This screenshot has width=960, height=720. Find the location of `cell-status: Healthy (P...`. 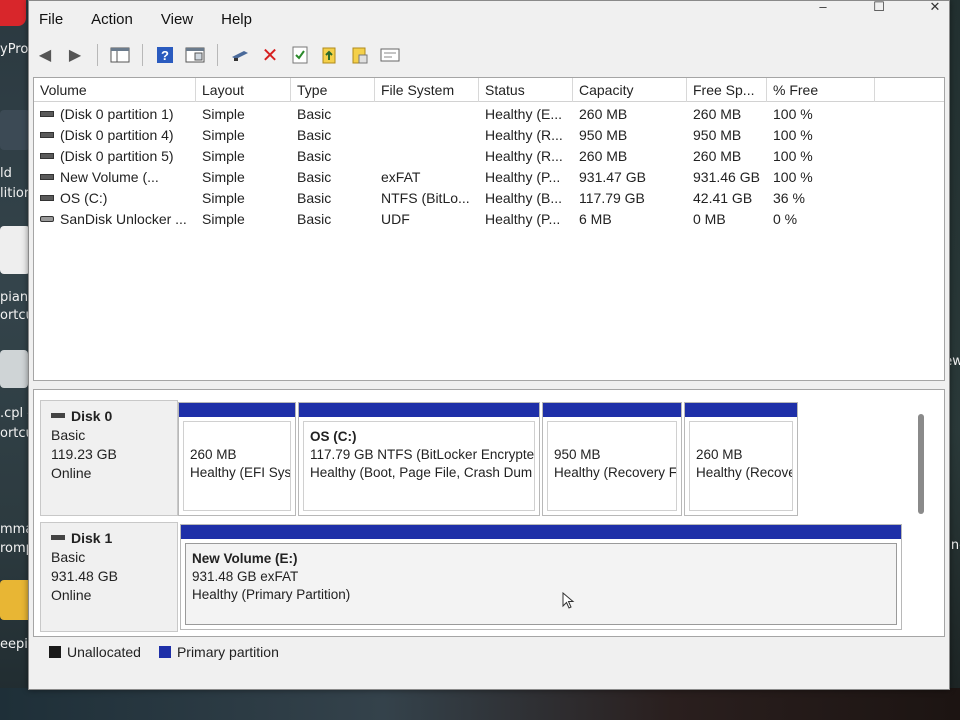

cell-status: Healthy (P... is located at coordinates (523, 219).